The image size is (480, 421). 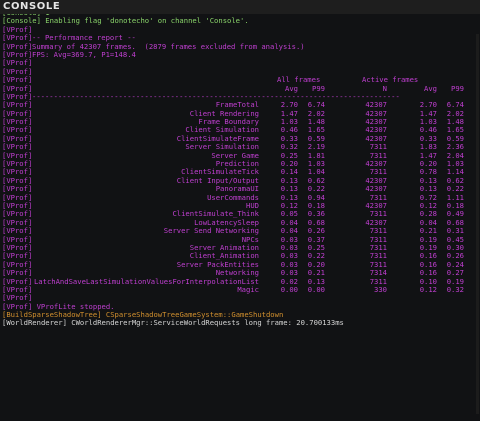 What do you see at coordinates (316, 289) in the screenshot?
I see `row-p99: 0.00` at bounding box center [316, 289].